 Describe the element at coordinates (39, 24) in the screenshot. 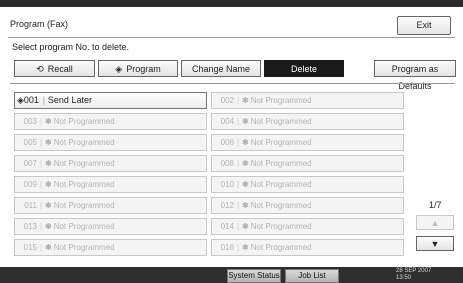

I see `window-title: Program (Fax)` at that location.